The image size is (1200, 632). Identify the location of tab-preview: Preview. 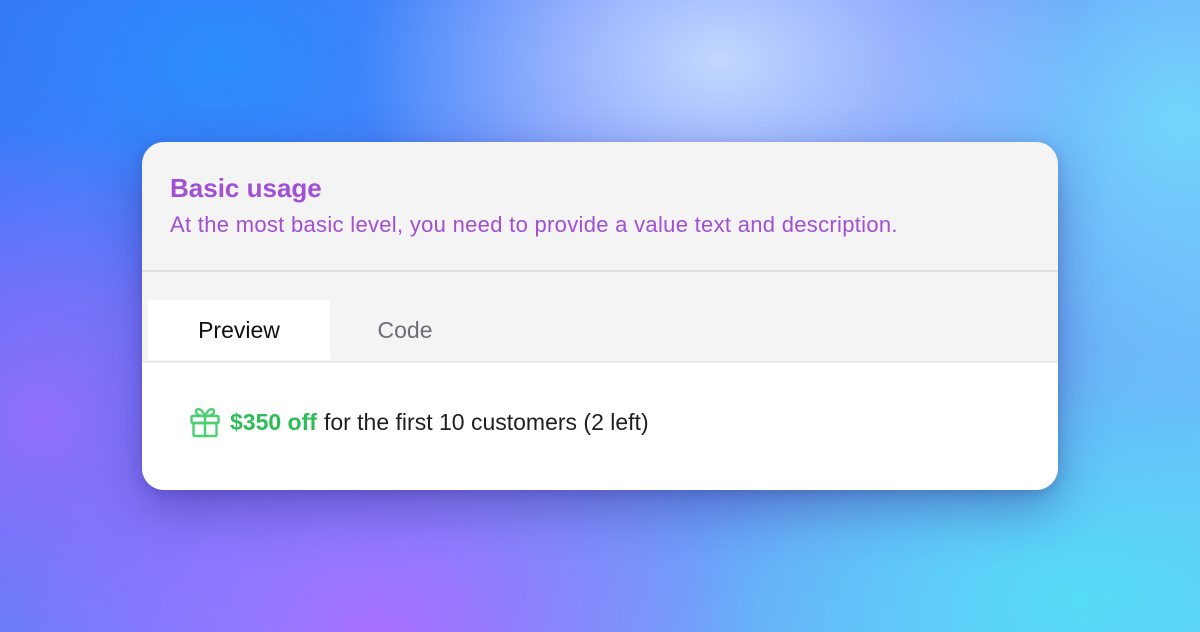
(239, 330).